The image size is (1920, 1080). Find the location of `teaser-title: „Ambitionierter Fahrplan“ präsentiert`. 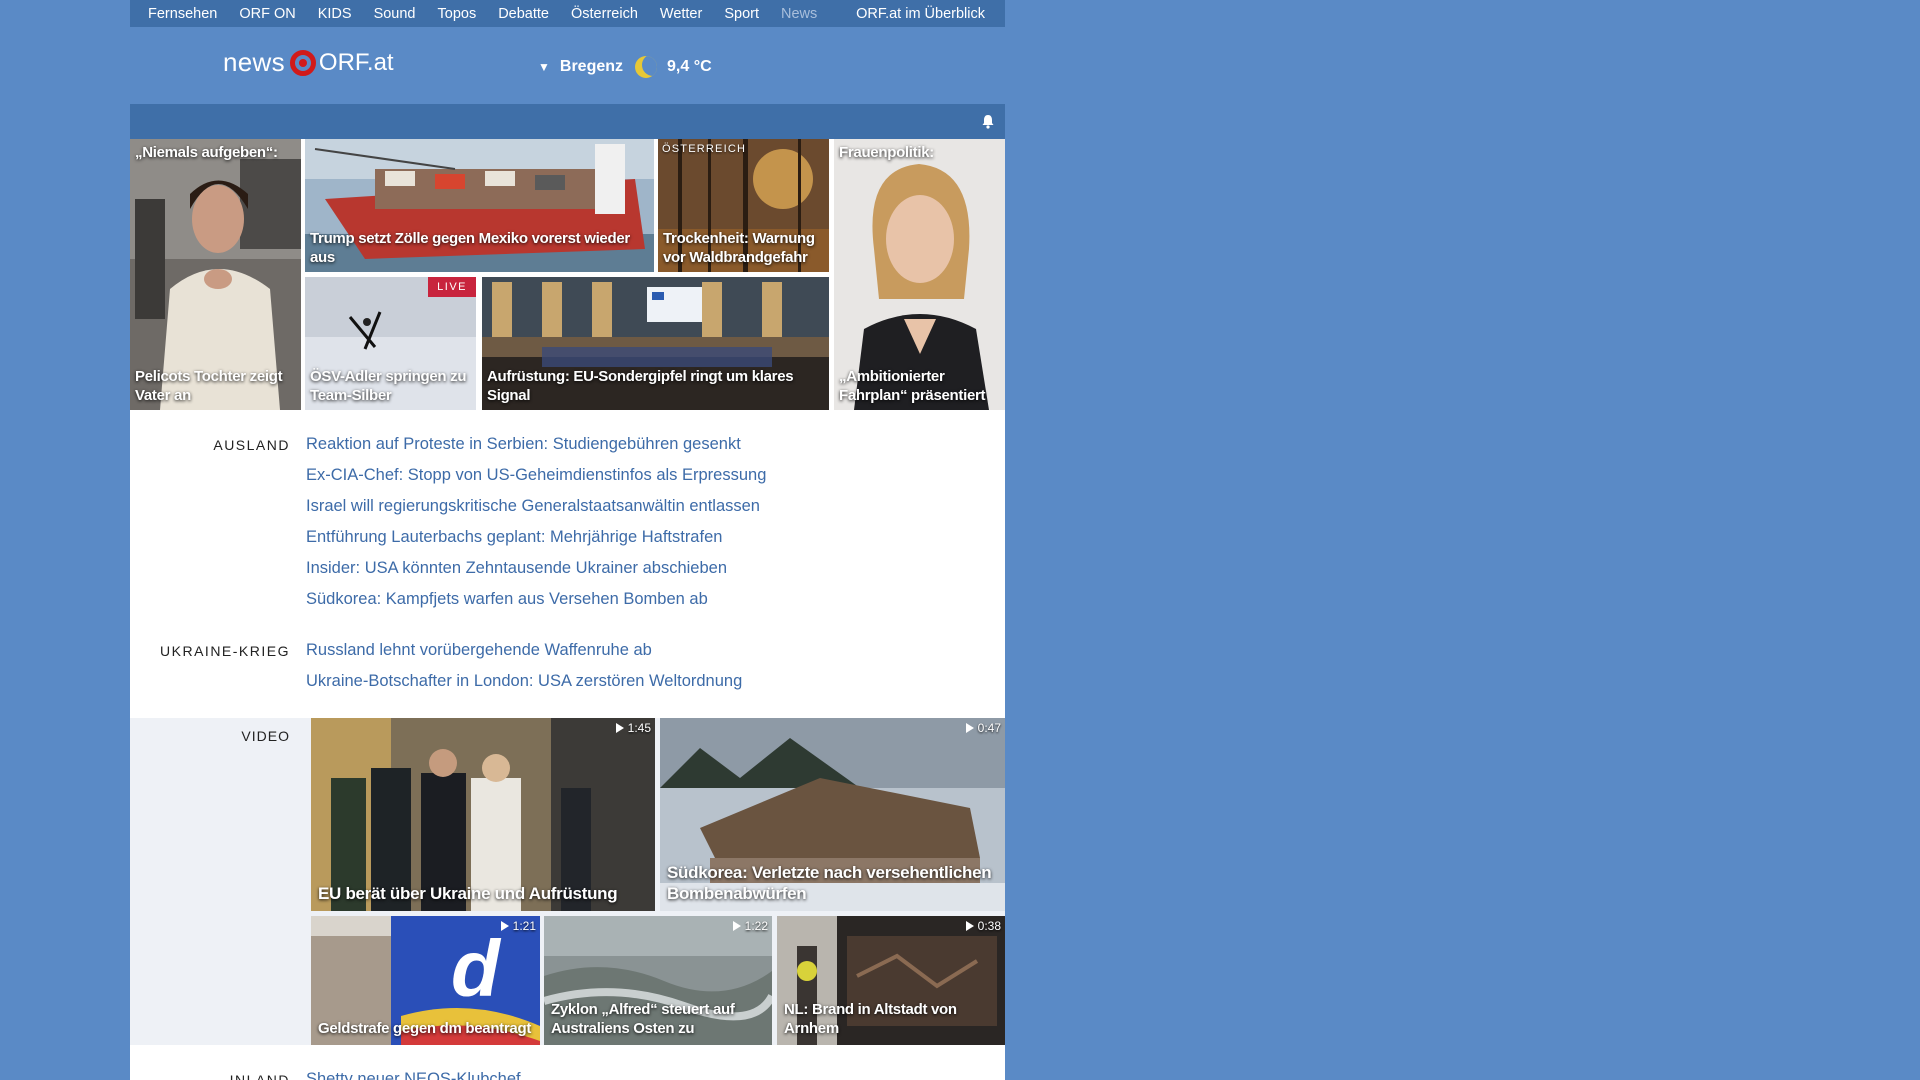

teaser-title: „Ambitionierter Fahrplan“ präsentiert is located at coordinates (912, 386).